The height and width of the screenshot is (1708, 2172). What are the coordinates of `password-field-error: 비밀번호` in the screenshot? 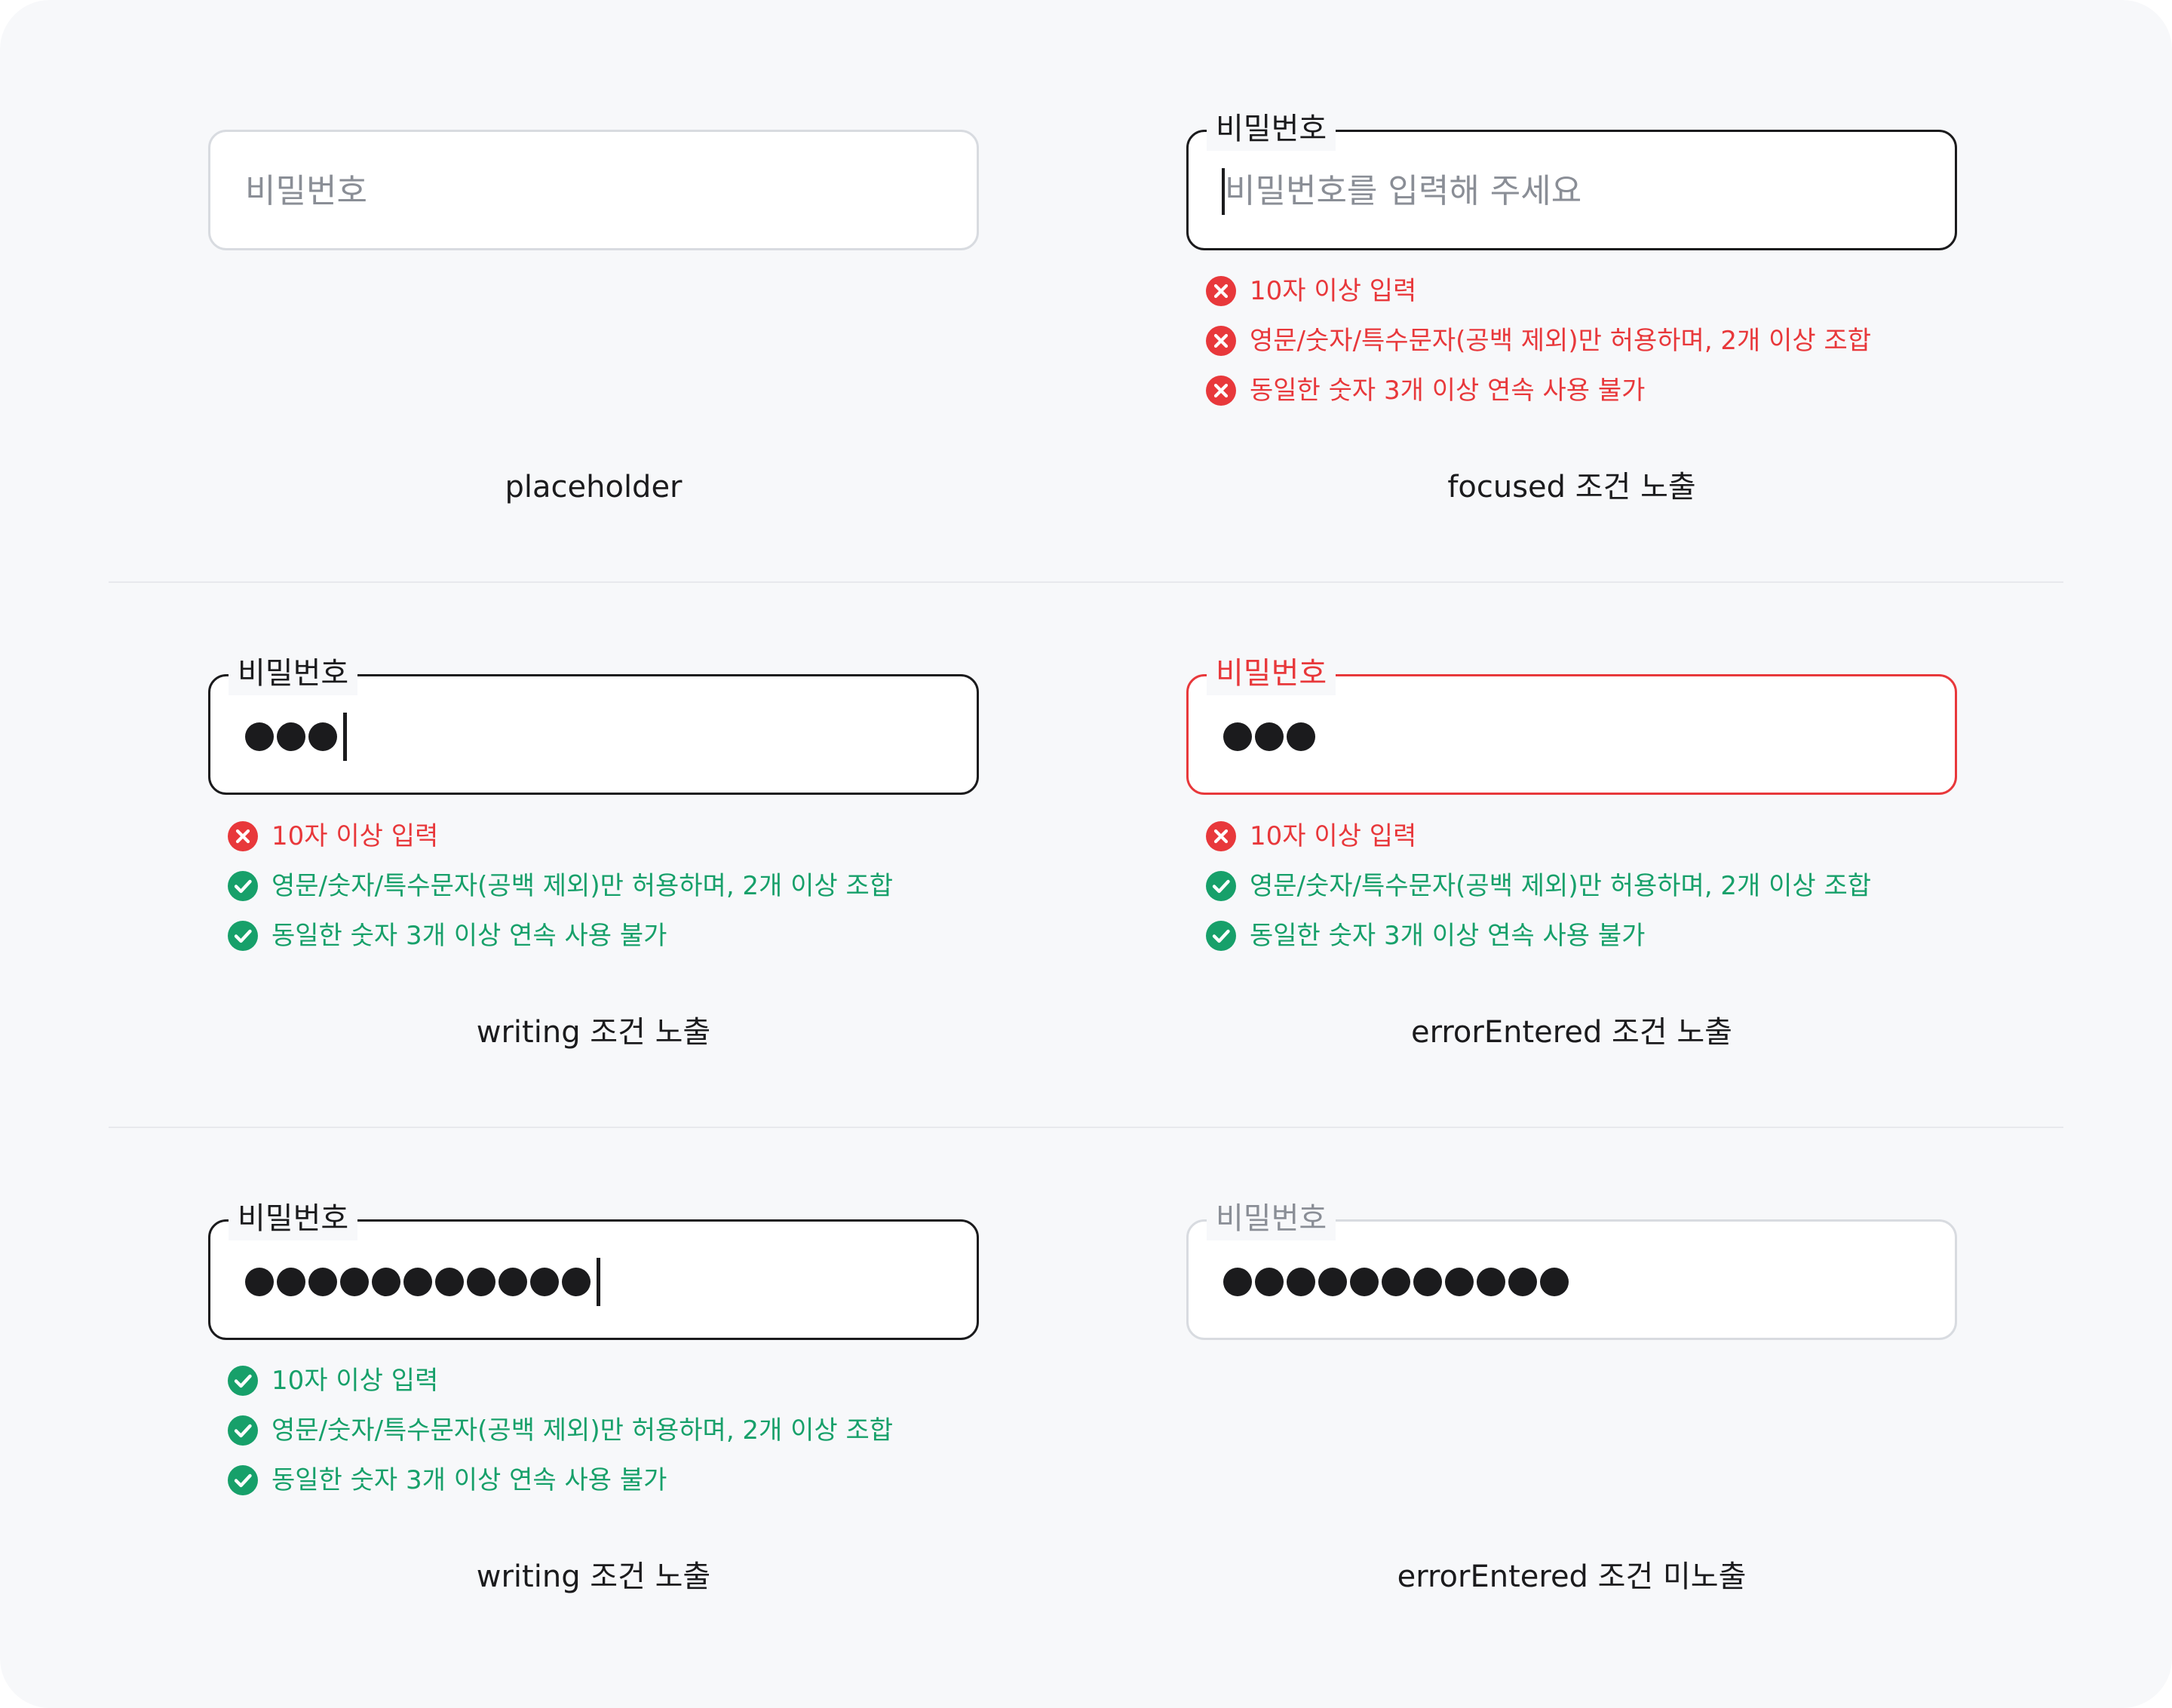 It's located at (1571, 723).